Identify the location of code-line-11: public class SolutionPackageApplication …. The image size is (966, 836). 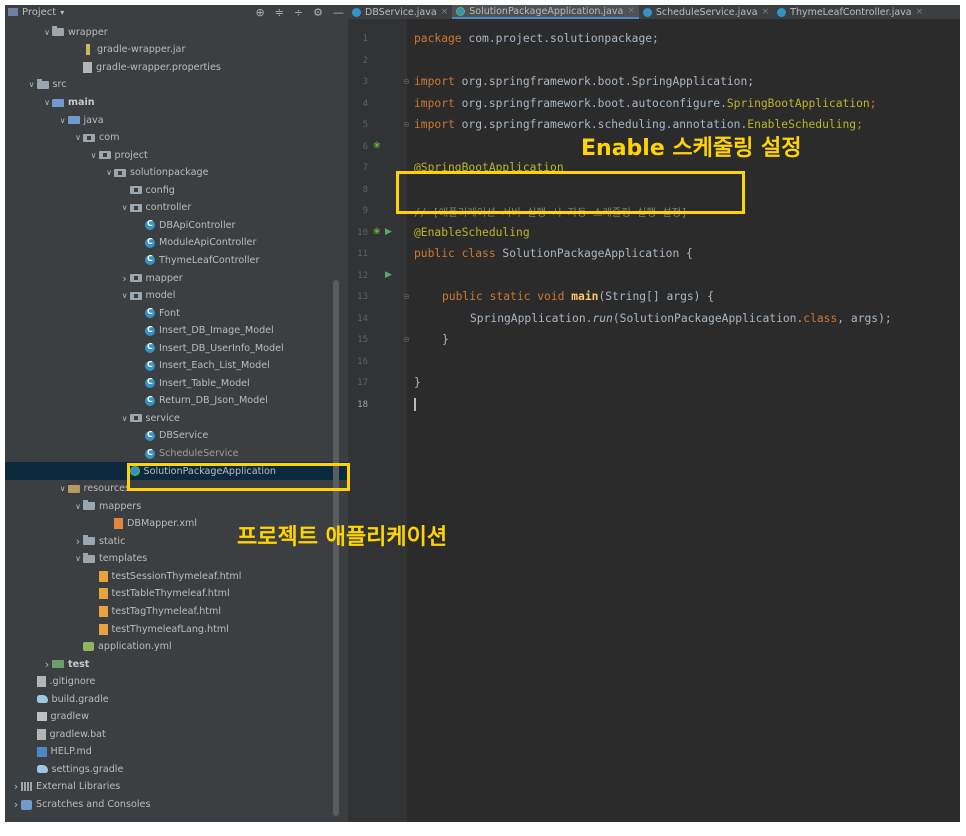
(553, 253).